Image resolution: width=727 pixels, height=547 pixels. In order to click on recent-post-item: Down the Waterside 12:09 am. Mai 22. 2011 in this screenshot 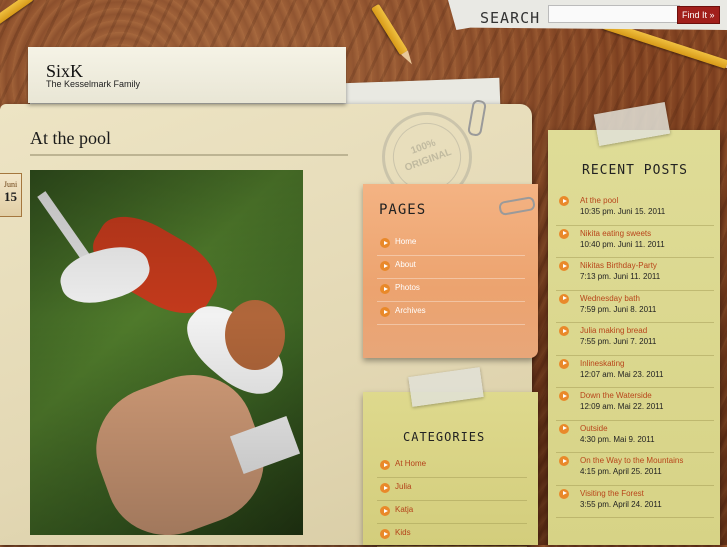, I will do `click(635, 404)`.